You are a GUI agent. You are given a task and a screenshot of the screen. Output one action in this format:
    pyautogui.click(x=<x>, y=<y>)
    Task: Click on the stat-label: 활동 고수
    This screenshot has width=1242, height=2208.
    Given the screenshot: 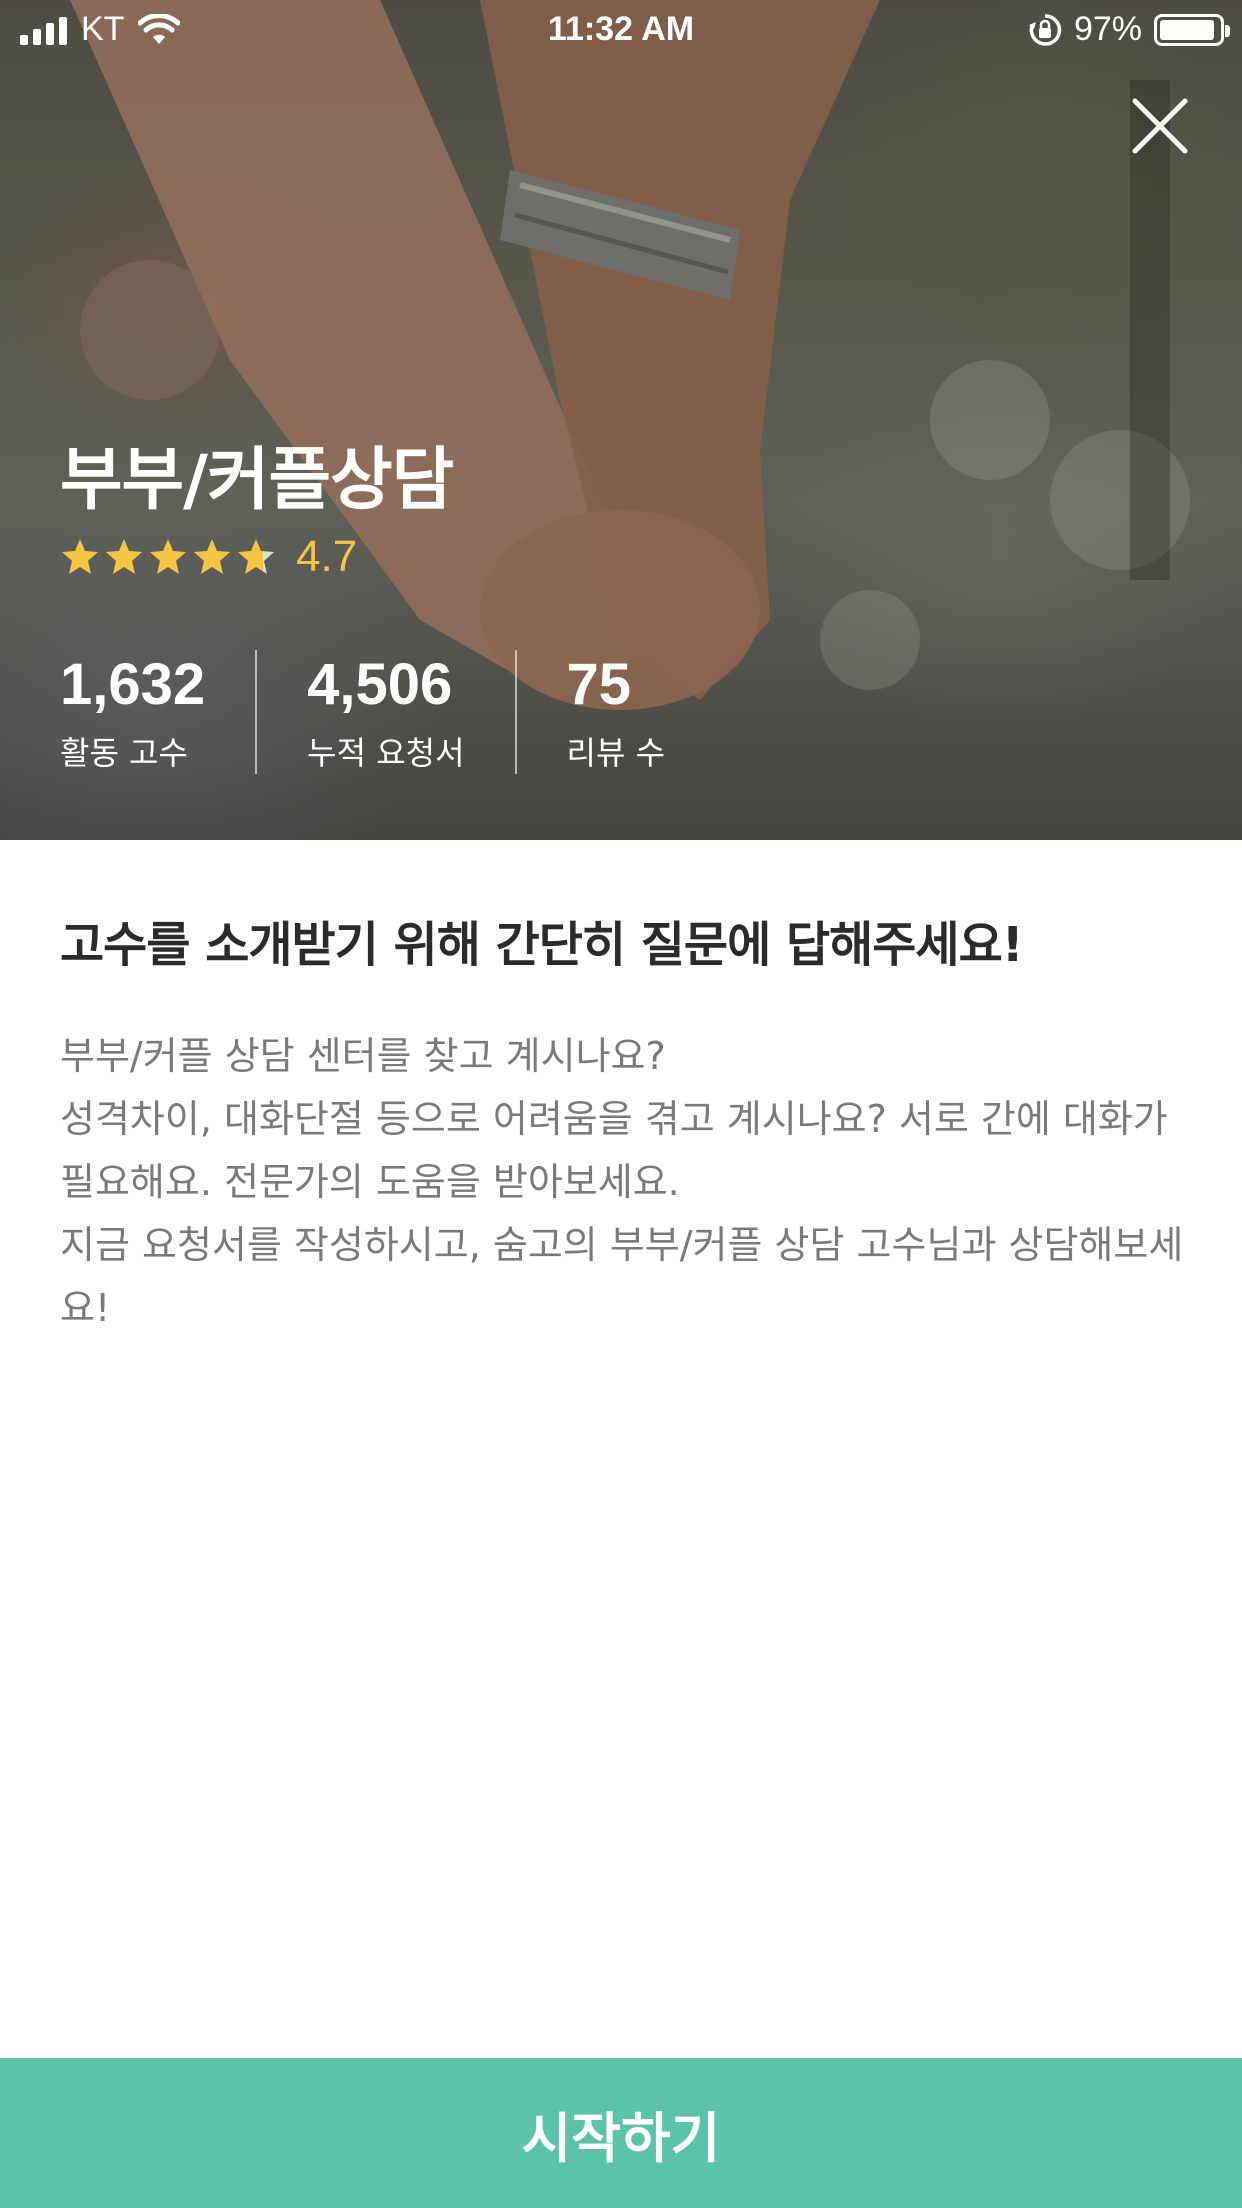 What is the action you would take?
    pyautogui.click(x=124, y=753)
    